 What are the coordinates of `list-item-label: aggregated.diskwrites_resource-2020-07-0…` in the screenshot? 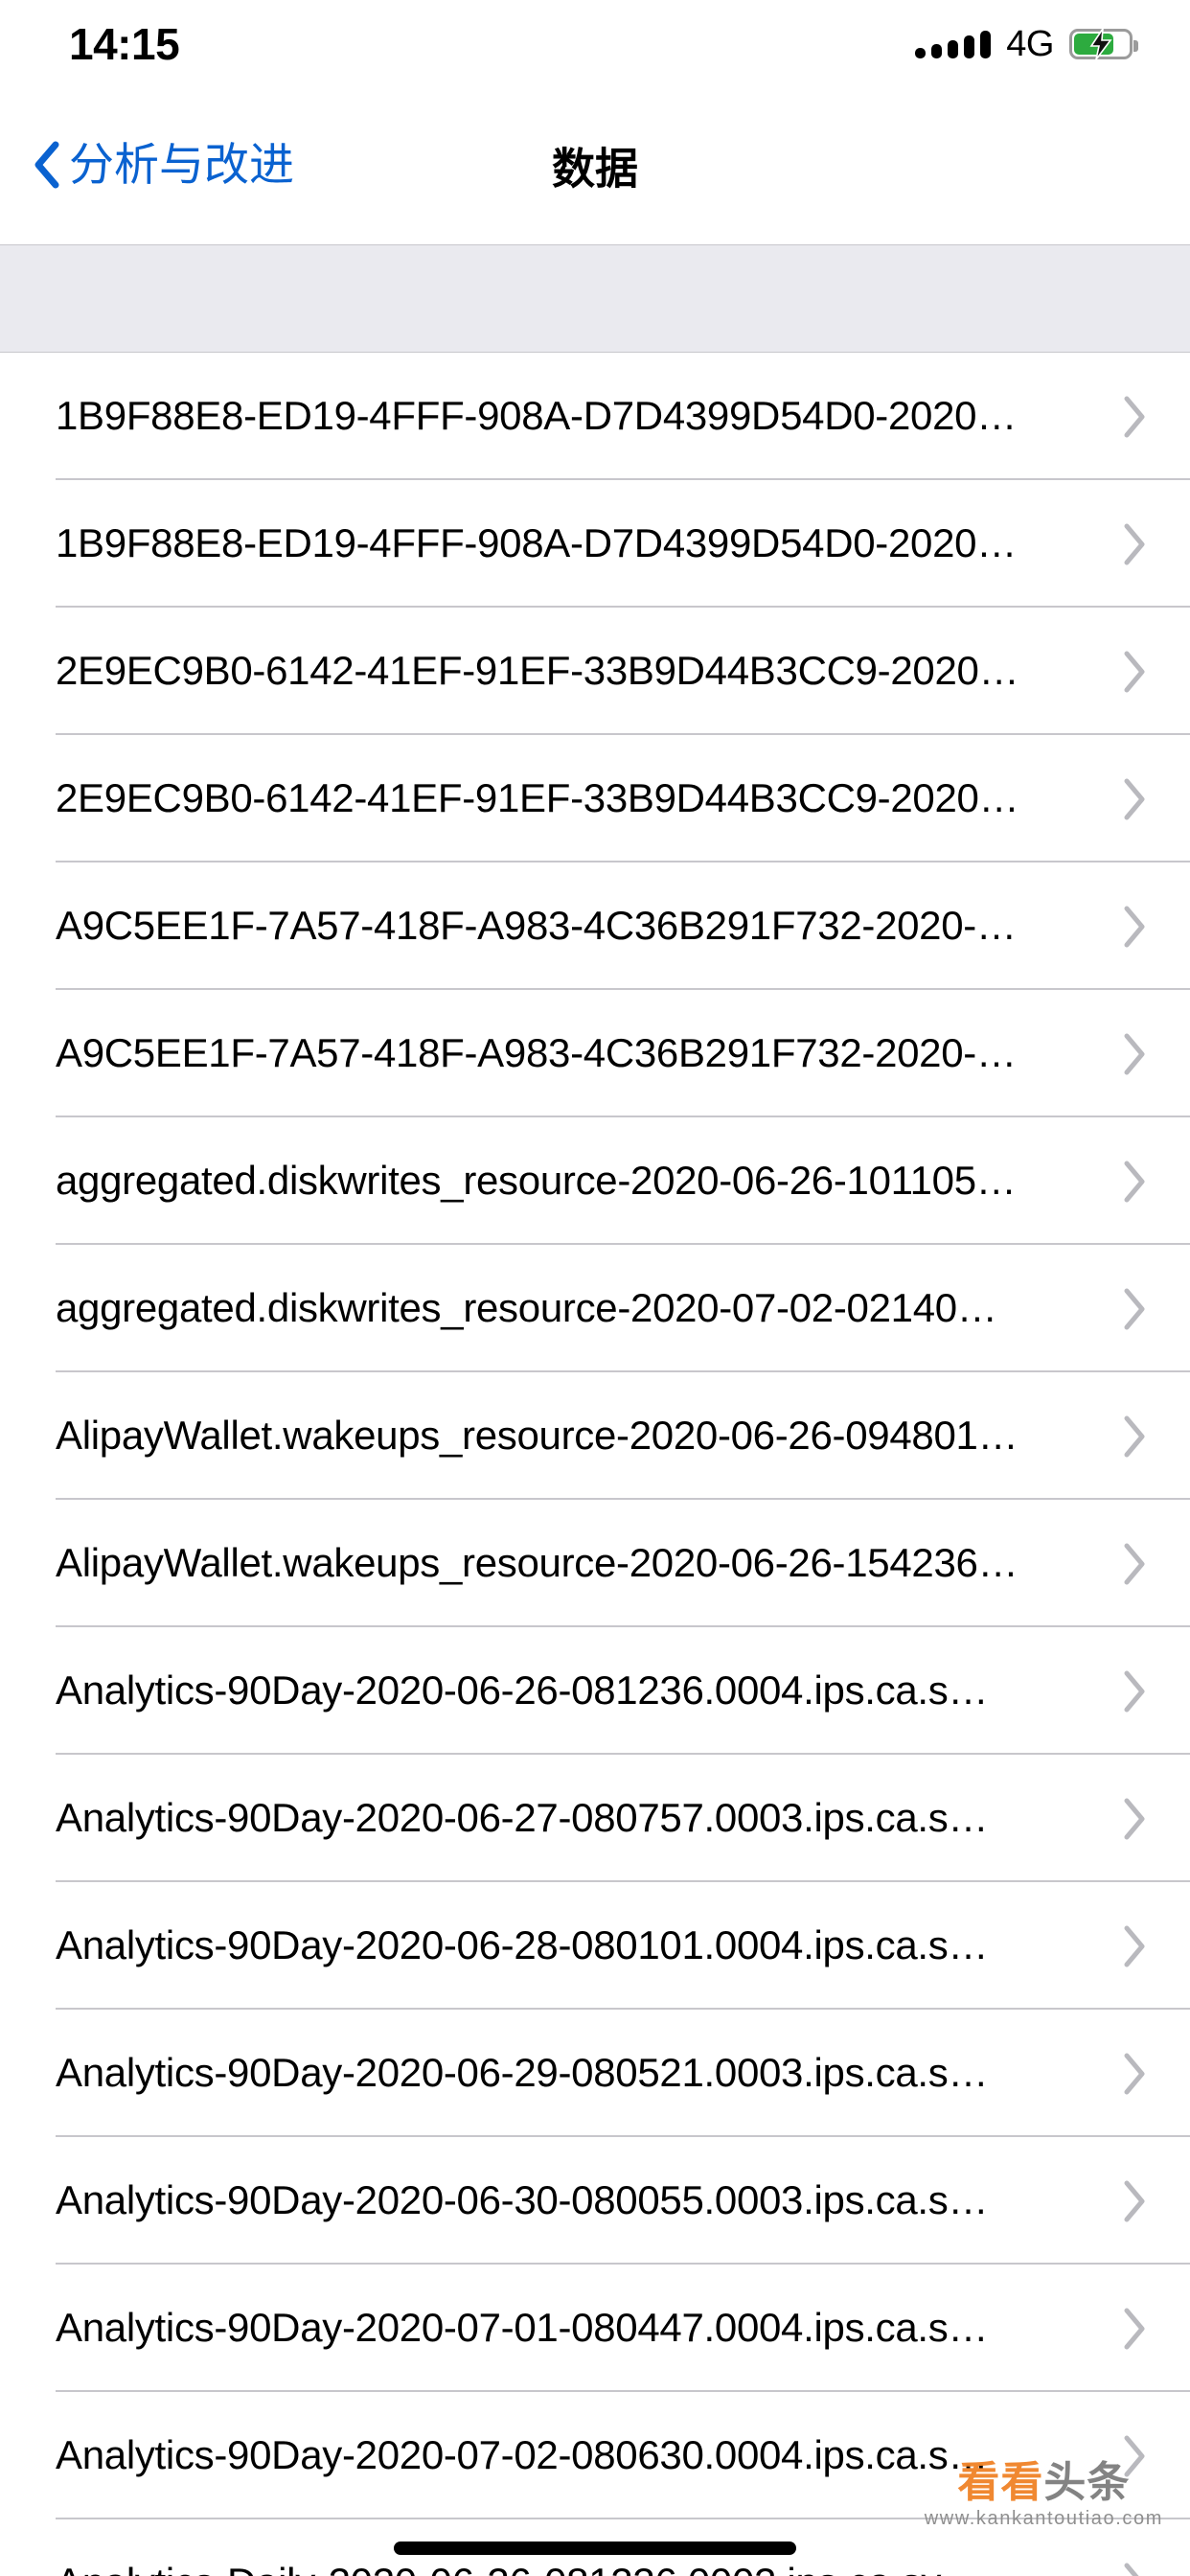 It's located at (527, 1308).